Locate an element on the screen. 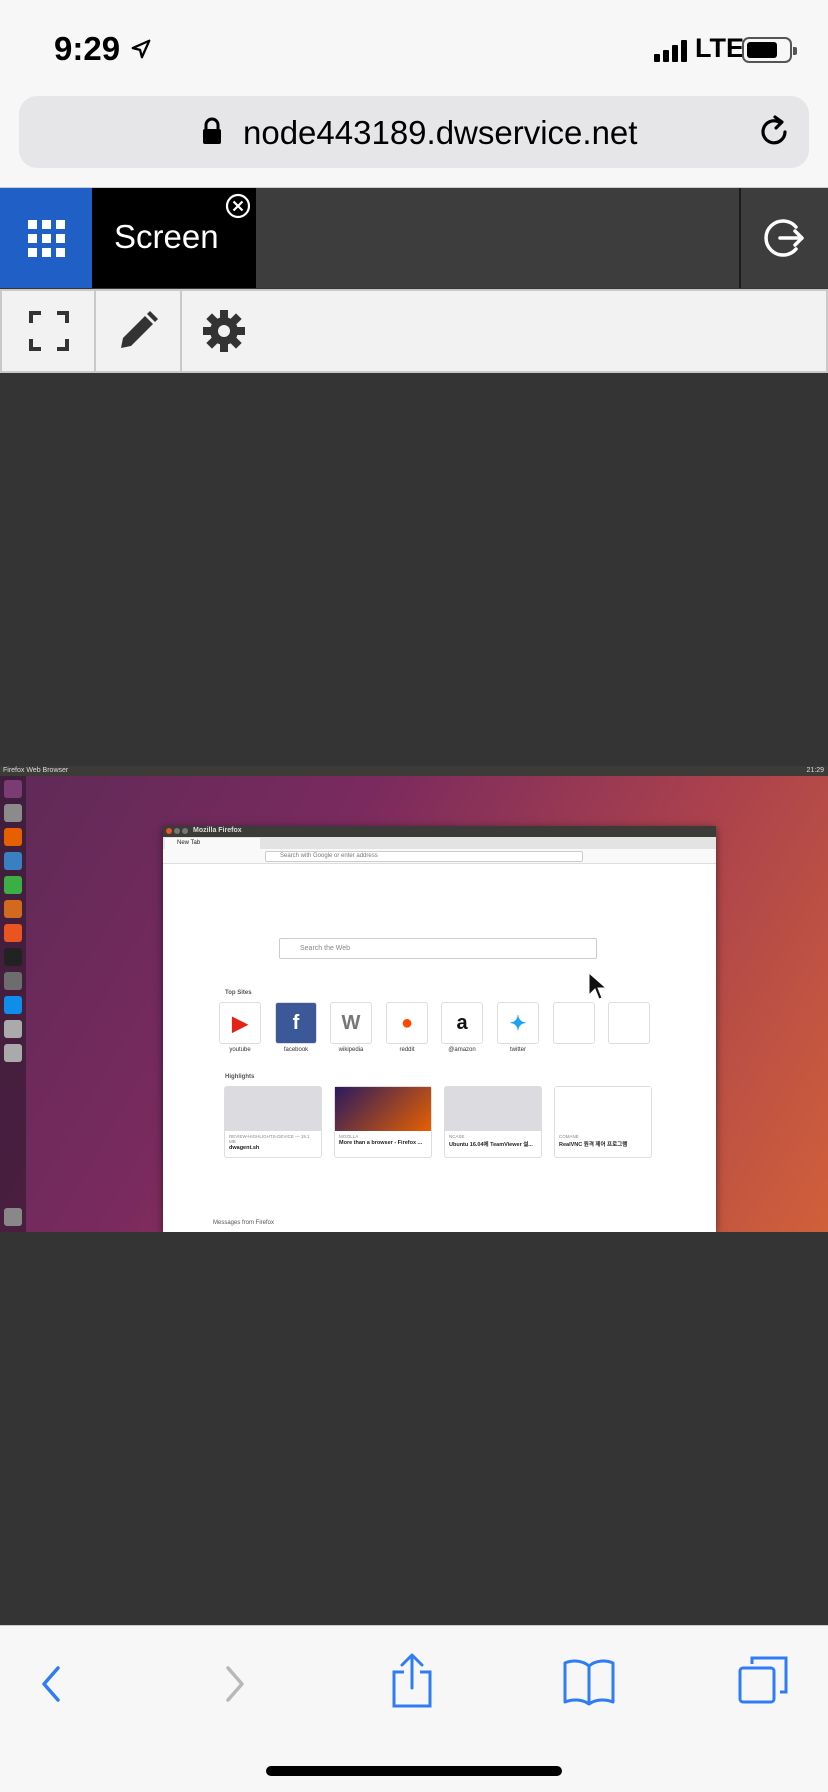 The image size is (828, 1792). reddit-icon: ● is located at coordinates (407, 1023).